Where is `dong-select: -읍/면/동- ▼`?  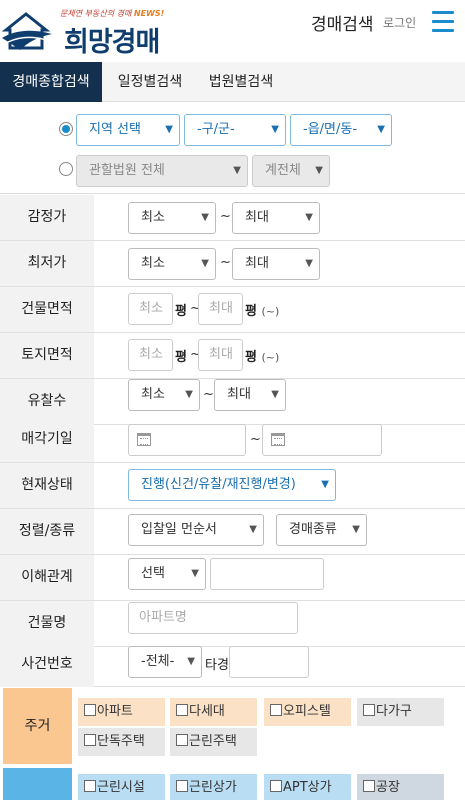 dong-select: -읍/면/동- ▼ is located at coordinates (341, 130).